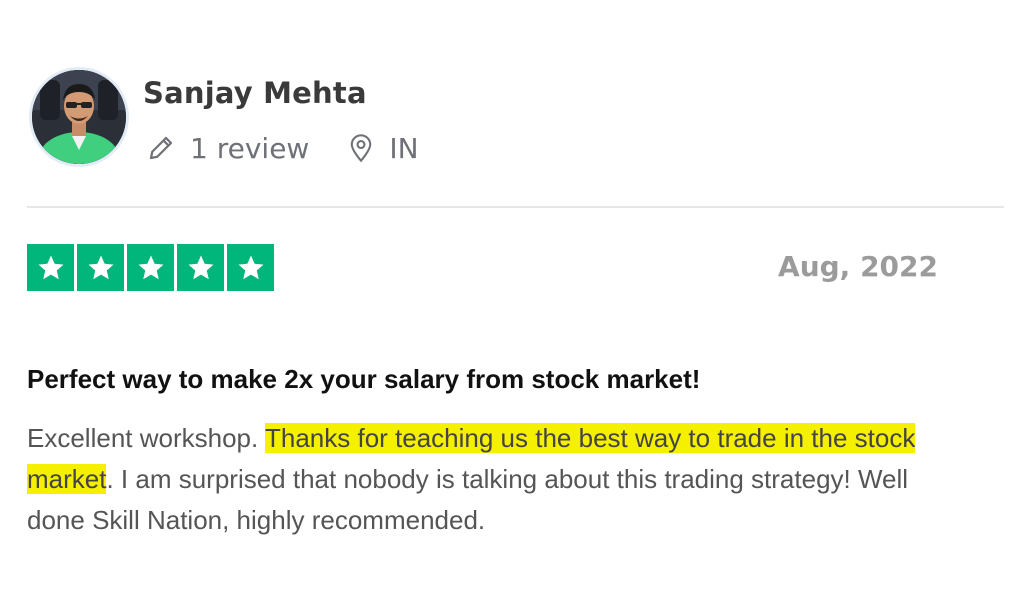  What do you see at coordinates (515, 207) in the screenshot?
I see `divider` at bounding box center [515, 207].